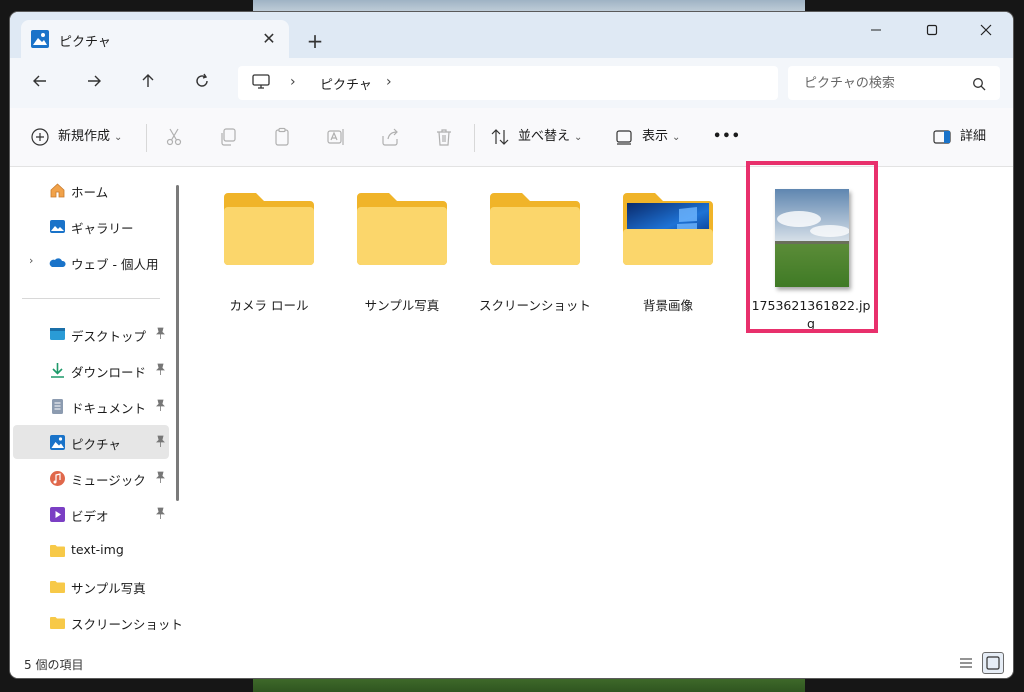  Describe the element at coordinates (91, 478) in the screenshot. I see `sidebar-item-music: ミュージック` at that location.